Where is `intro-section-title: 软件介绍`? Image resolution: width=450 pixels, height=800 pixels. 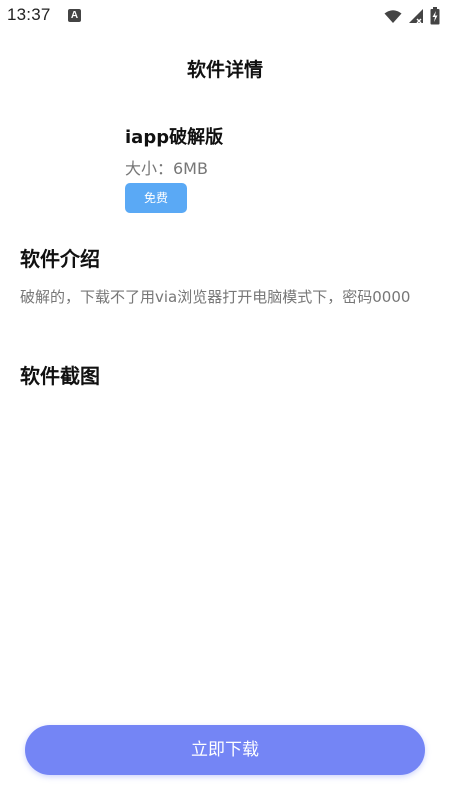 intro-section-title: 软件介绍 is located at coordinates (60, 259).